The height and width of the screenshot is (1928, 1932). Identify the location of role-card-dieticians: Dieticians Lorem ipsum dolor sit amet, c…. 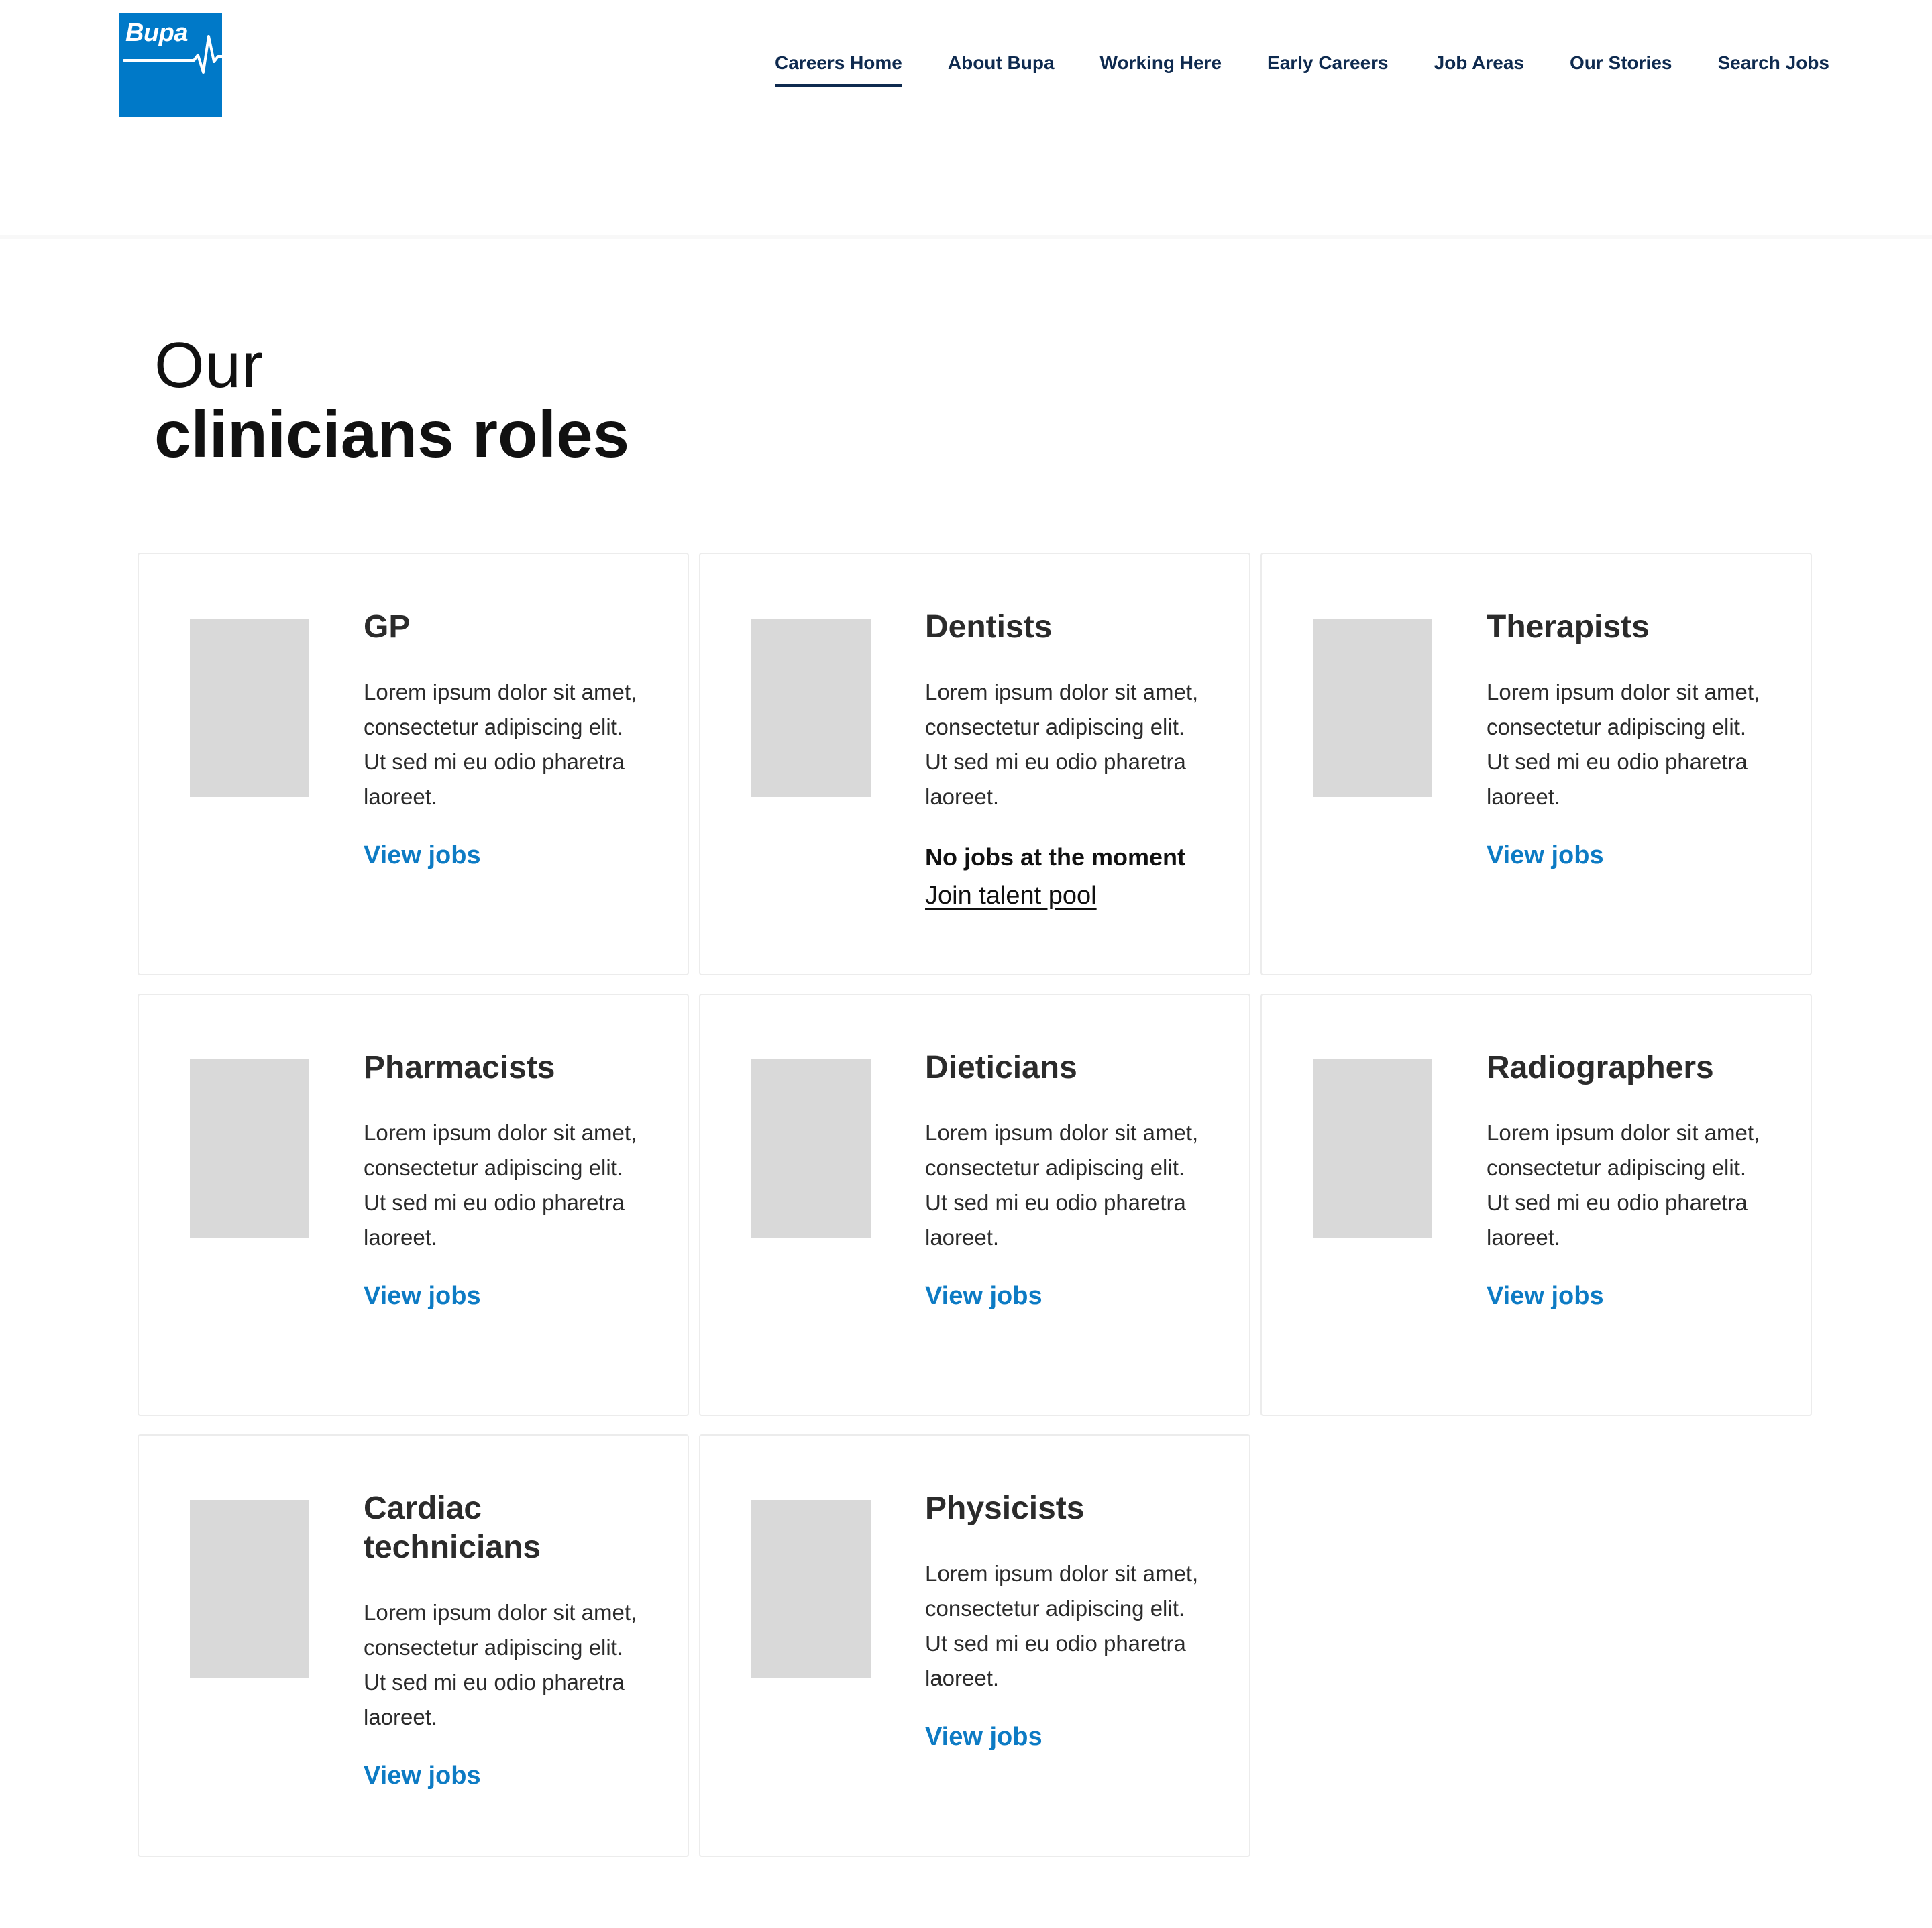
(974, 1205).